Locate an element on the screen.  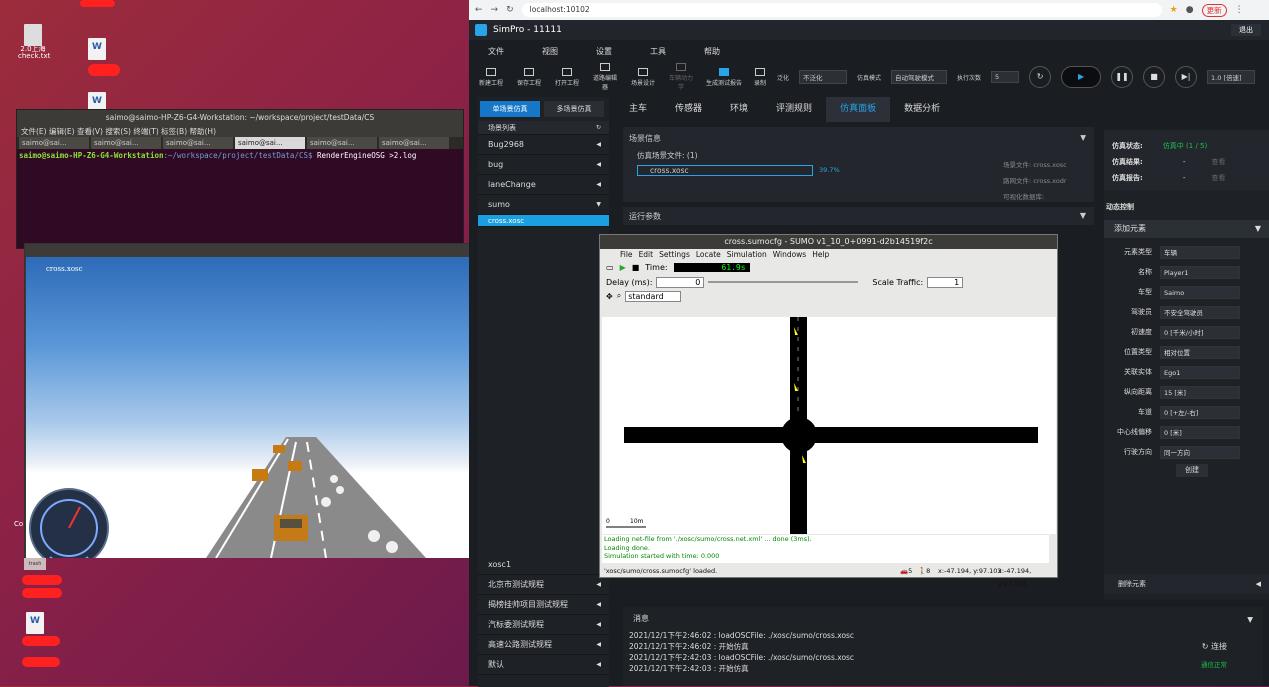
menu-settings: 设置 is located at coordinates (604, 51).